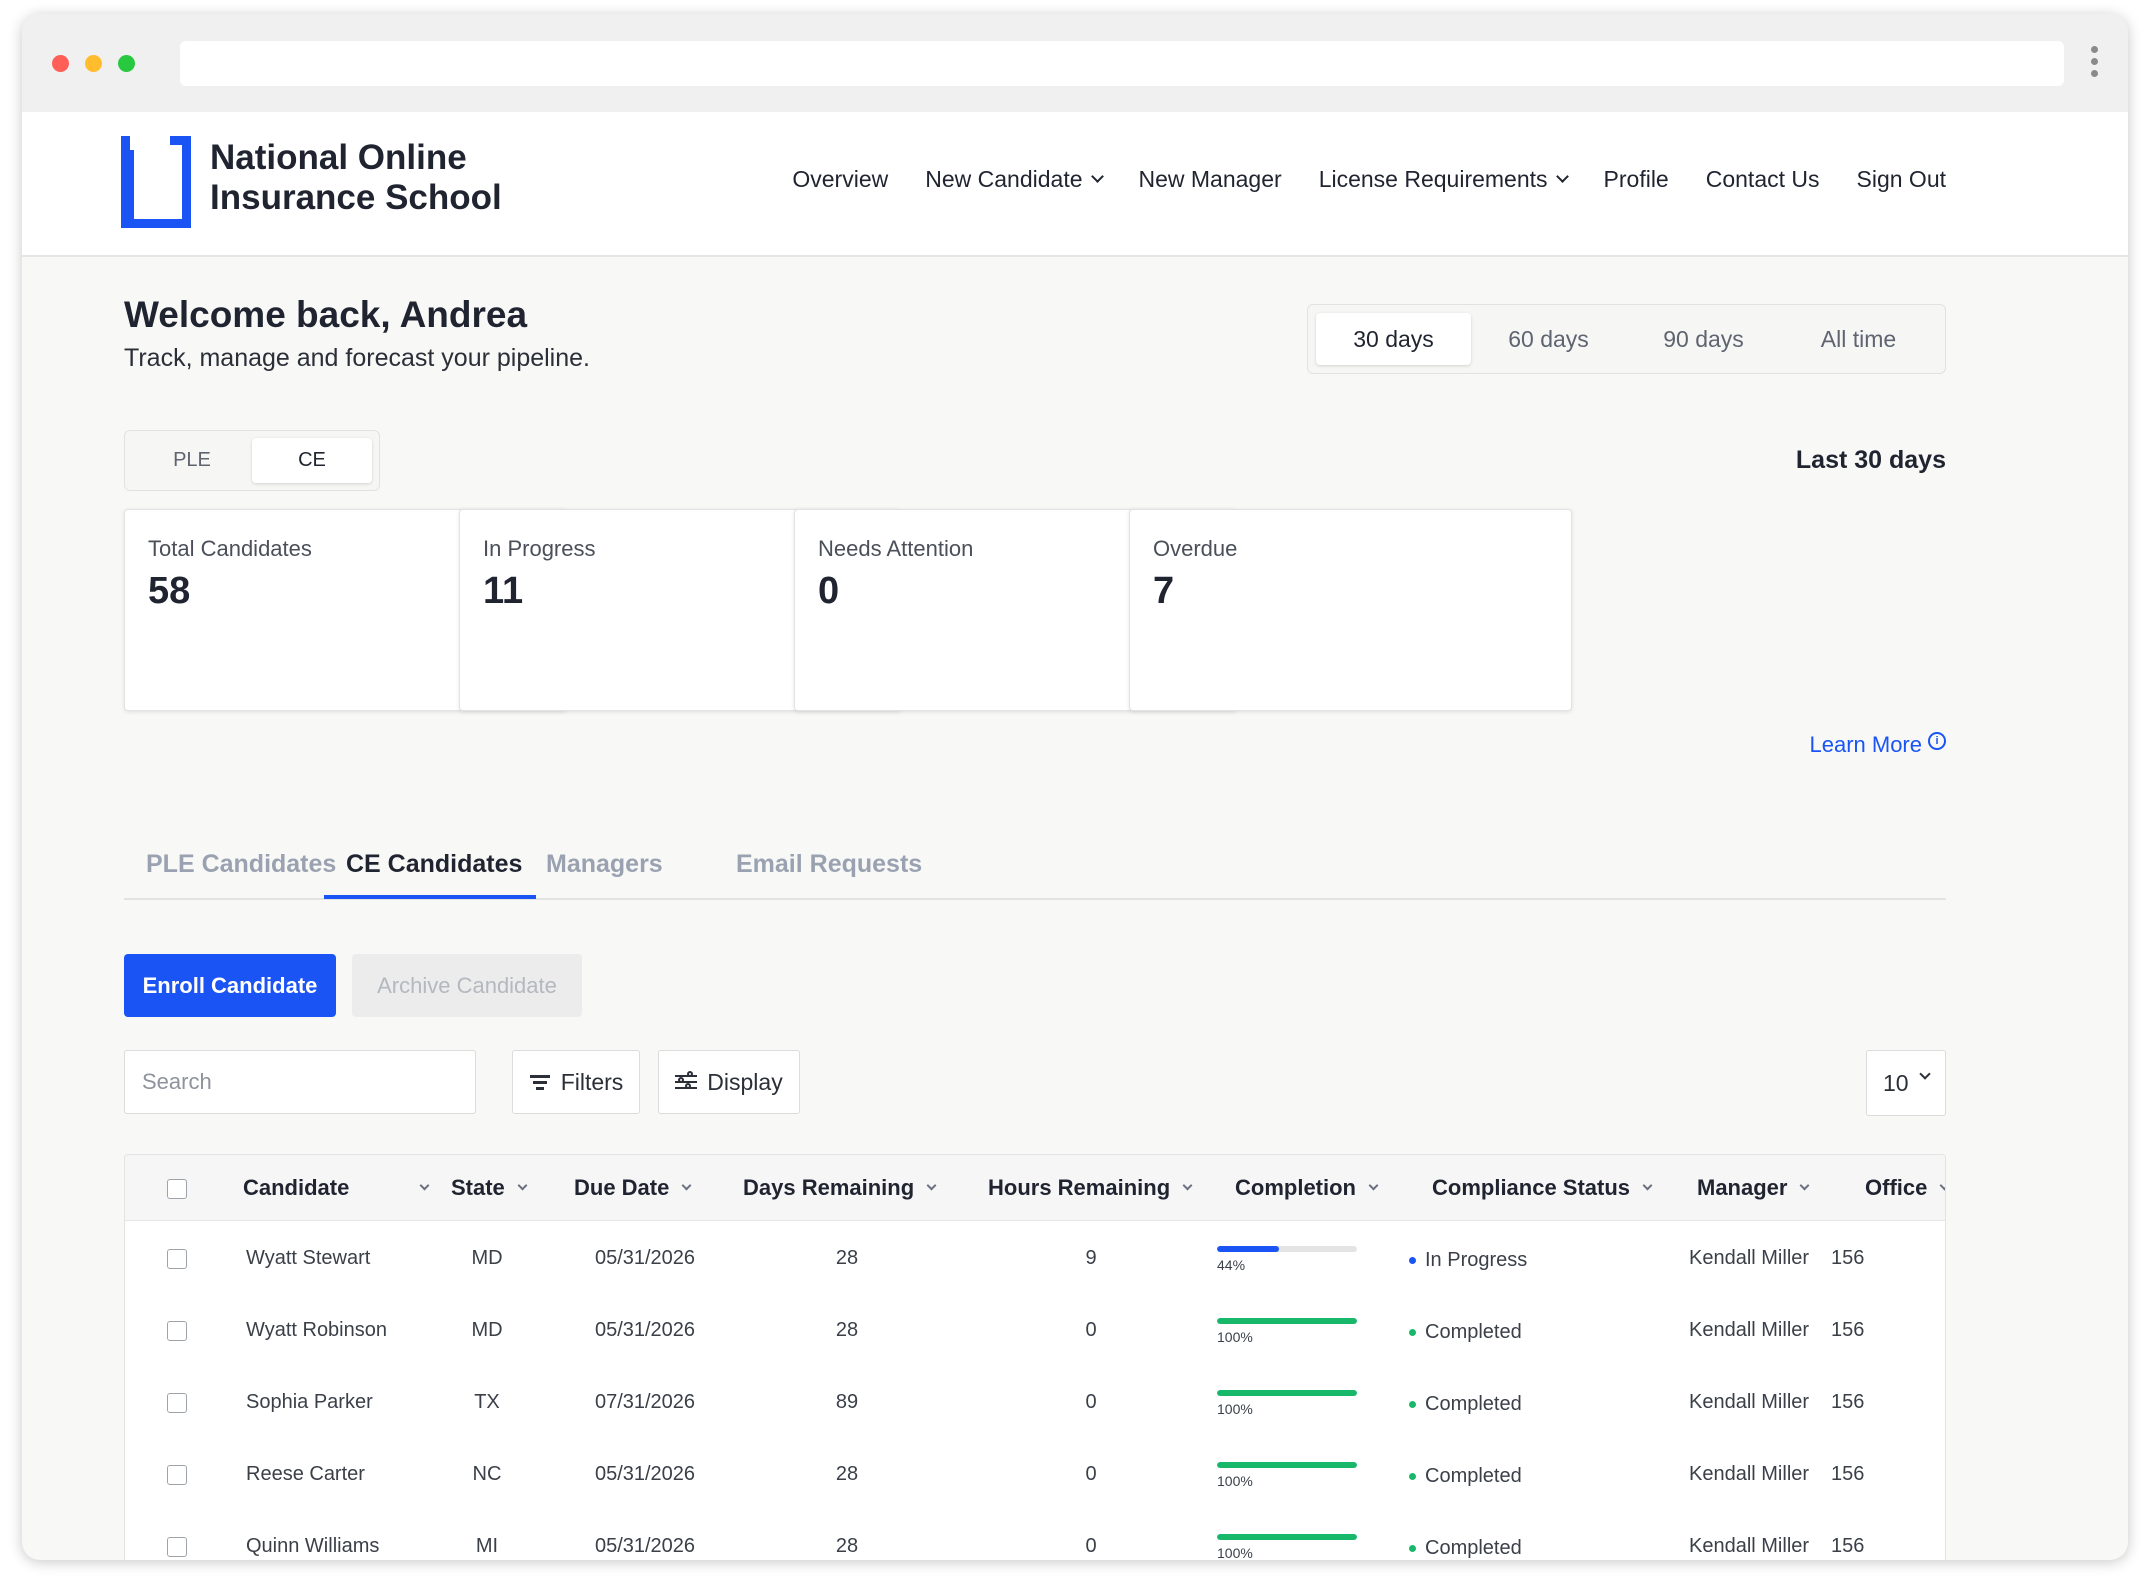 The height and width of the screenshot is (1582, 2150). I want to click on nav-item-new-candidate: New Candidate, so click(1014, 179).